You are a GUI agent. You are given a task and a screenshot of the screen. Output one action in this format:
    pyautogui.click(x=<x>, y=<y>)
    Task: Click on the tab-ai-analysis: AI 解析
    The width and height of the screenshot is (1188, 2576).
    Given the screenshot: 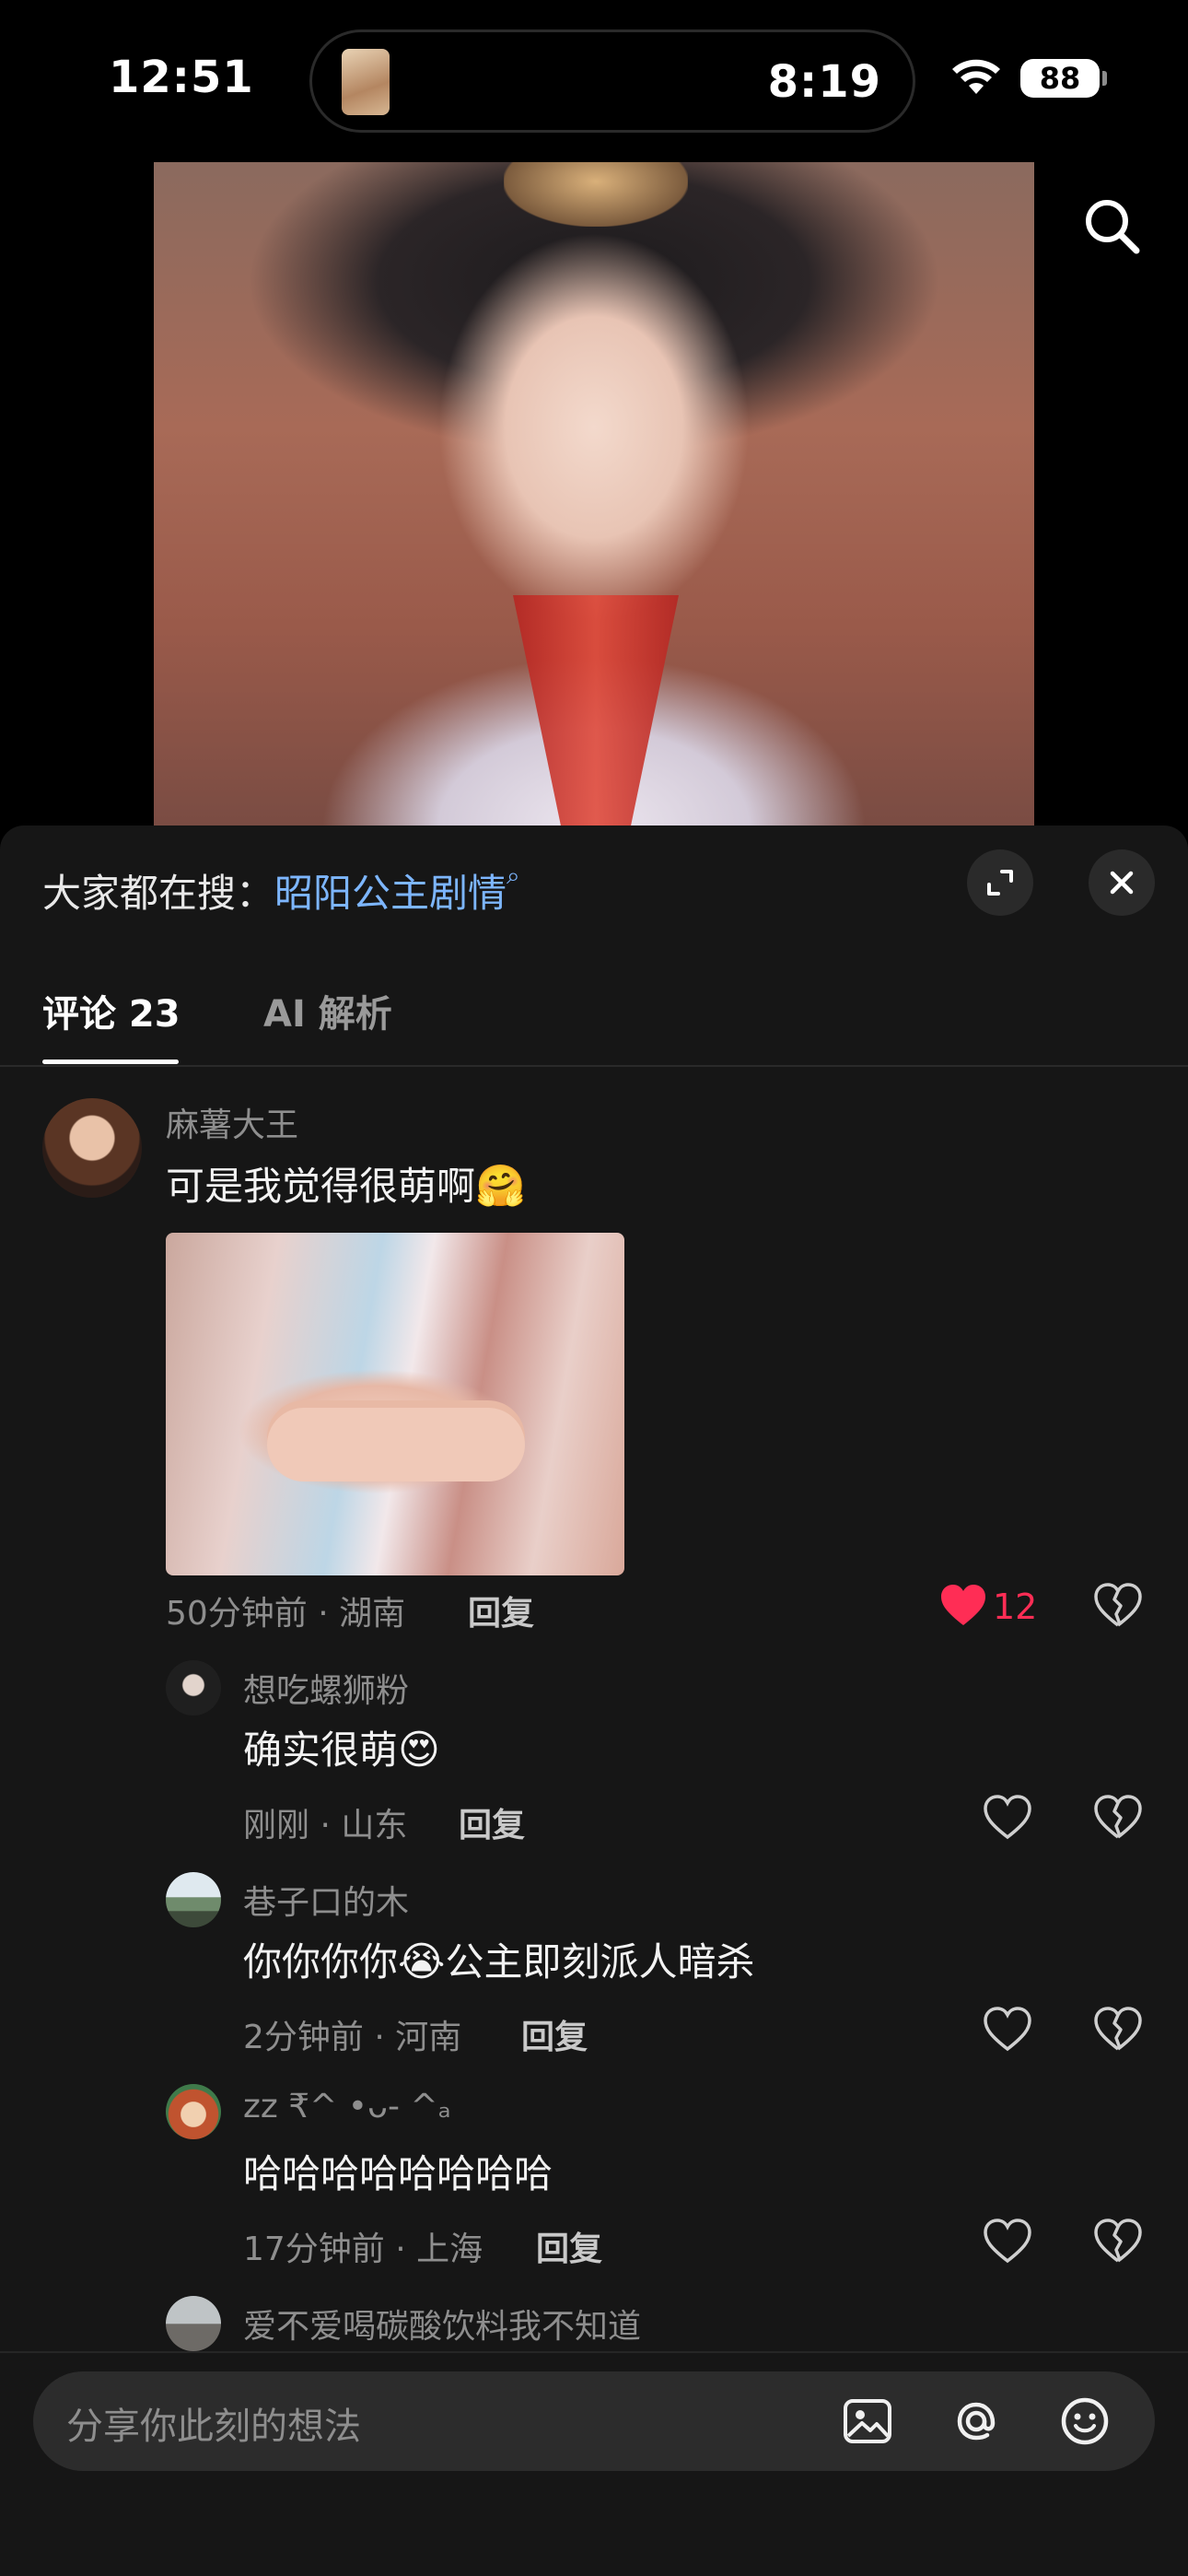 What is the action you would take?
    pyautogui.click(x=327, y=1011)
    